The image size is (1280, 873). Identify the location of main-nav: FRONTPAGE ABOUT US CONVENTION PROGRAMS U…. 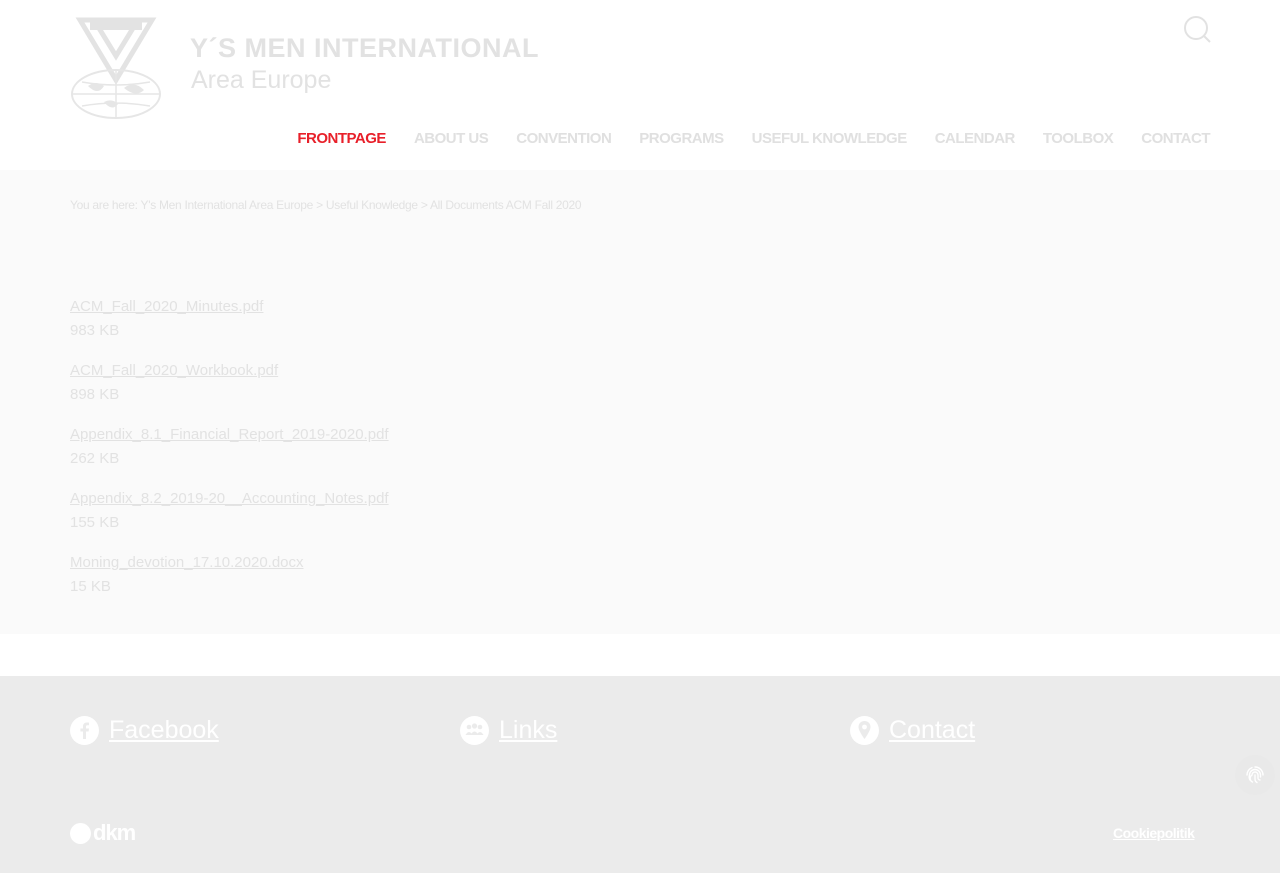
(753, 138).